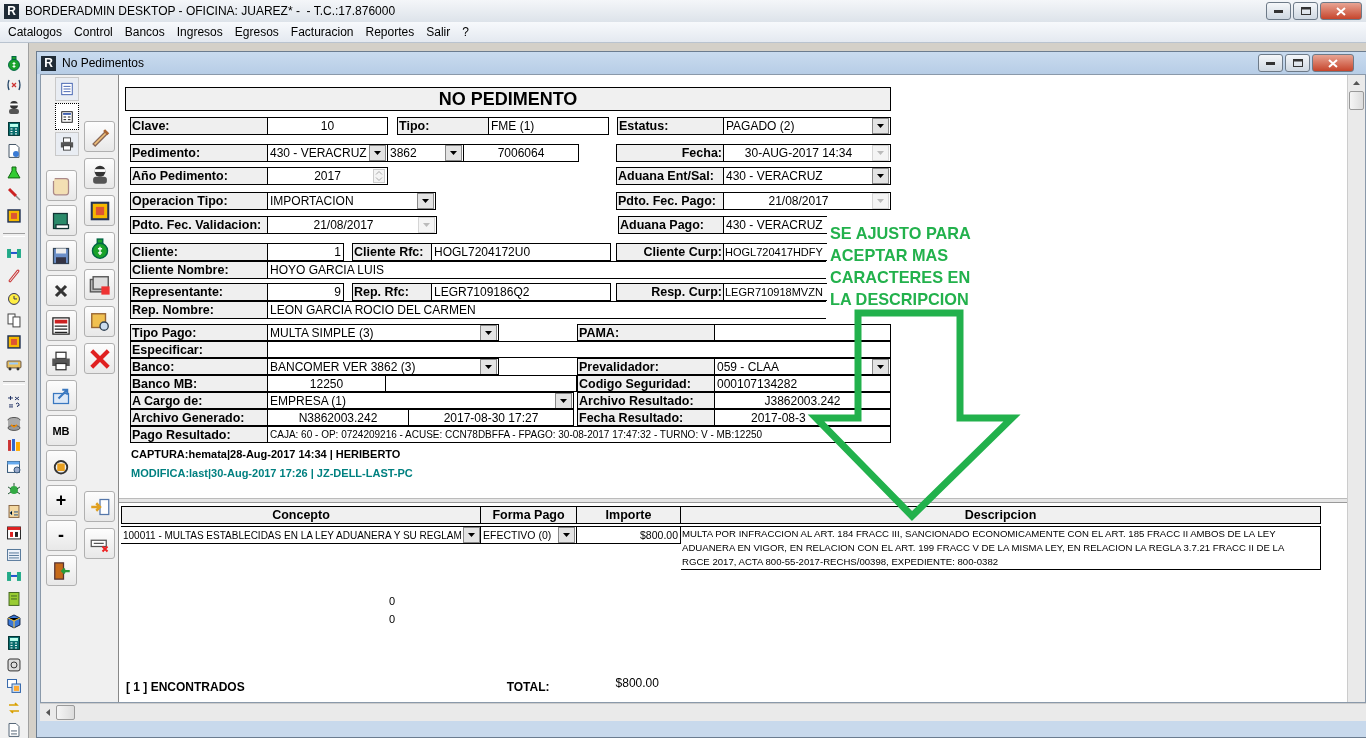  What do you see at coordinates (438, 32) in the screenshot?
I see `menu-item: Salir` at bounding box center [438, 32].